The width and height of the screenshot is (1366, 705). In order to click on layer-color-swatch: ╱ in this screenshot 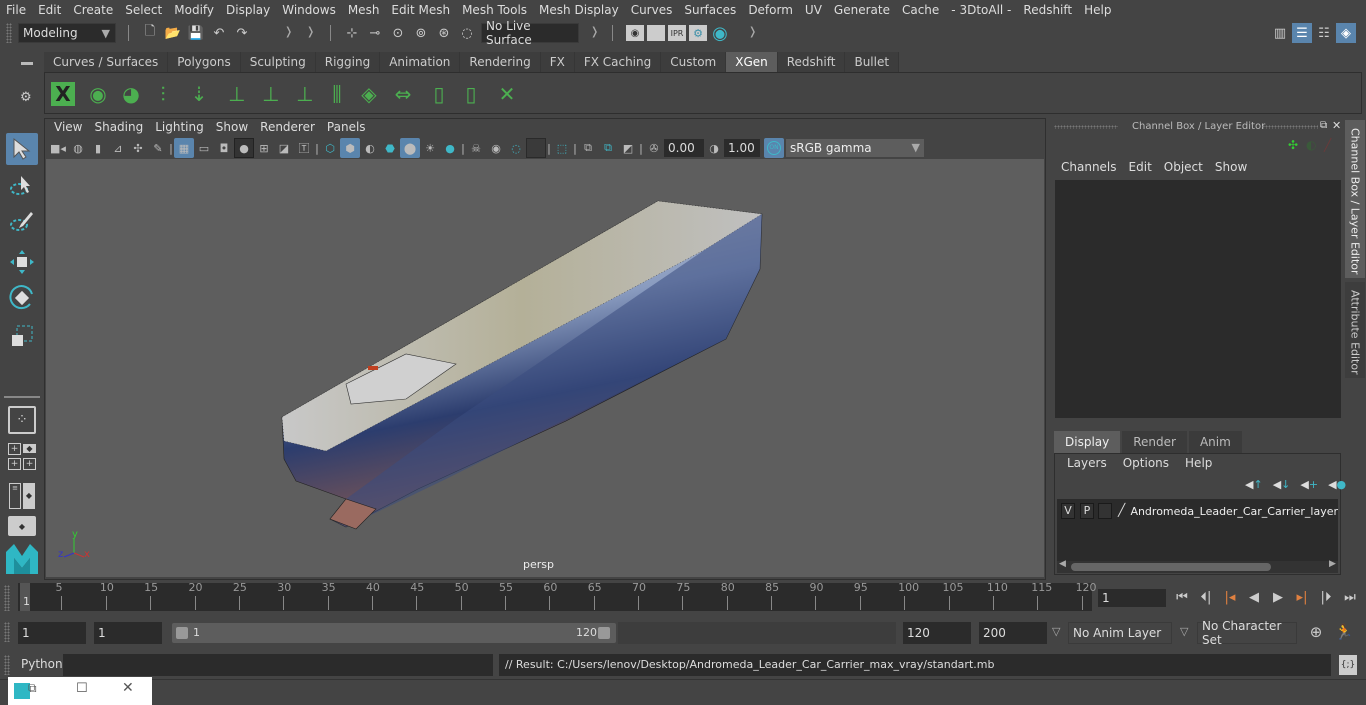, I will do `click(1123, 511)`.